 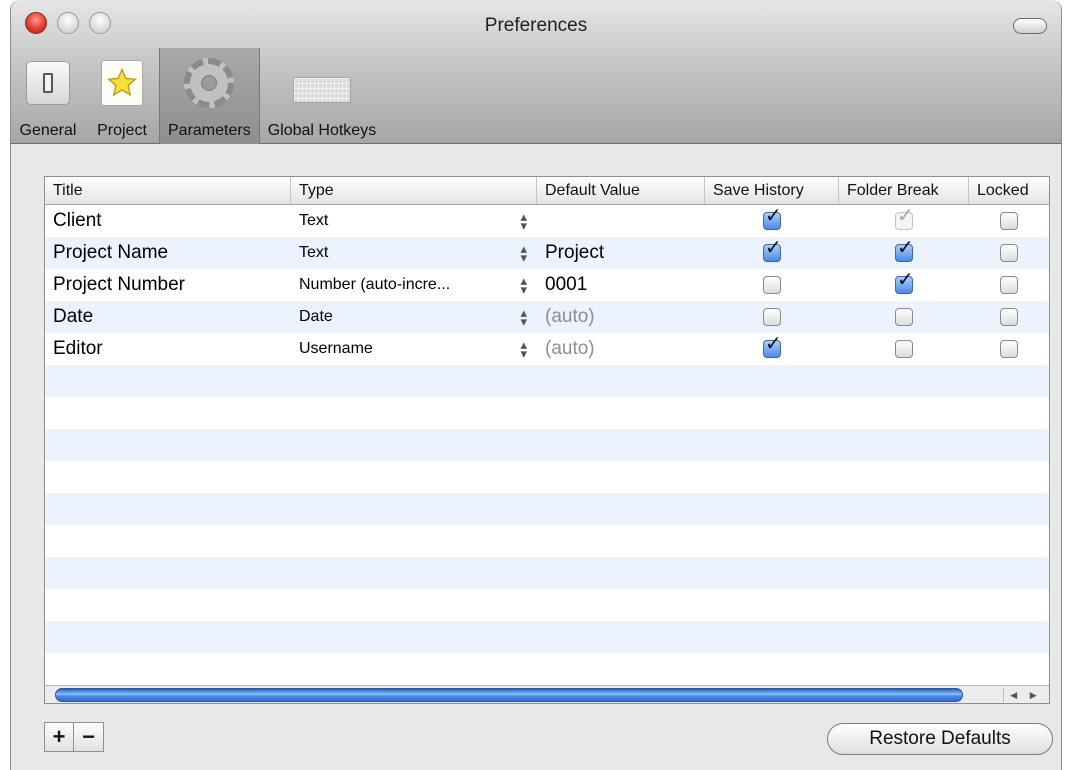 I want to click on tab-project-label: Project, so click(x=122, y=130).